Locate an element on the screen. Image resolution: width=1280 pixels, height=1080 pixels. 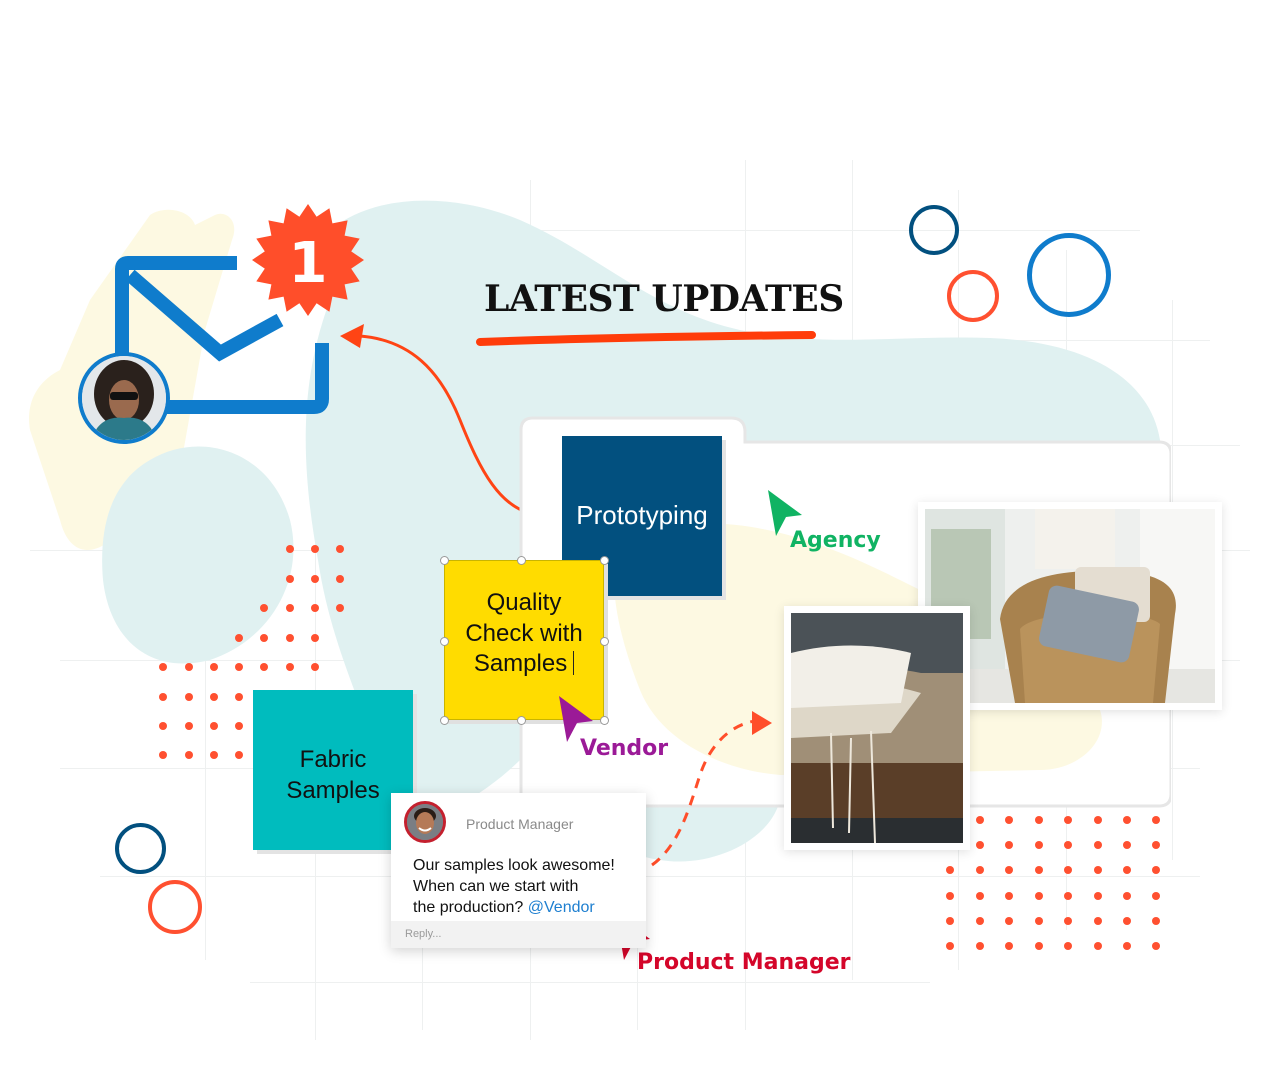
person-photo is located at coordinates (425, 822).